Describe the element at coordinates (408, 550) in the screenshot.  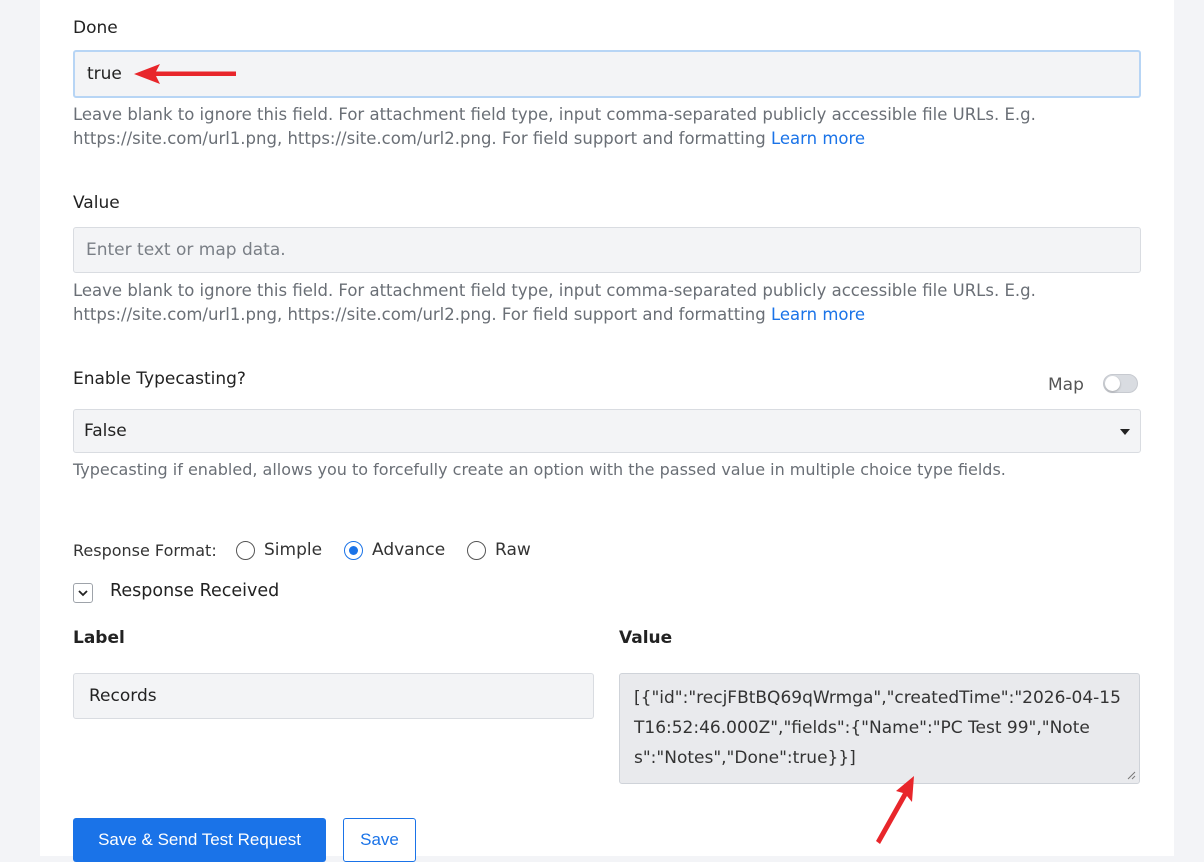
I see `radio-advance-label: Advance` at that location.